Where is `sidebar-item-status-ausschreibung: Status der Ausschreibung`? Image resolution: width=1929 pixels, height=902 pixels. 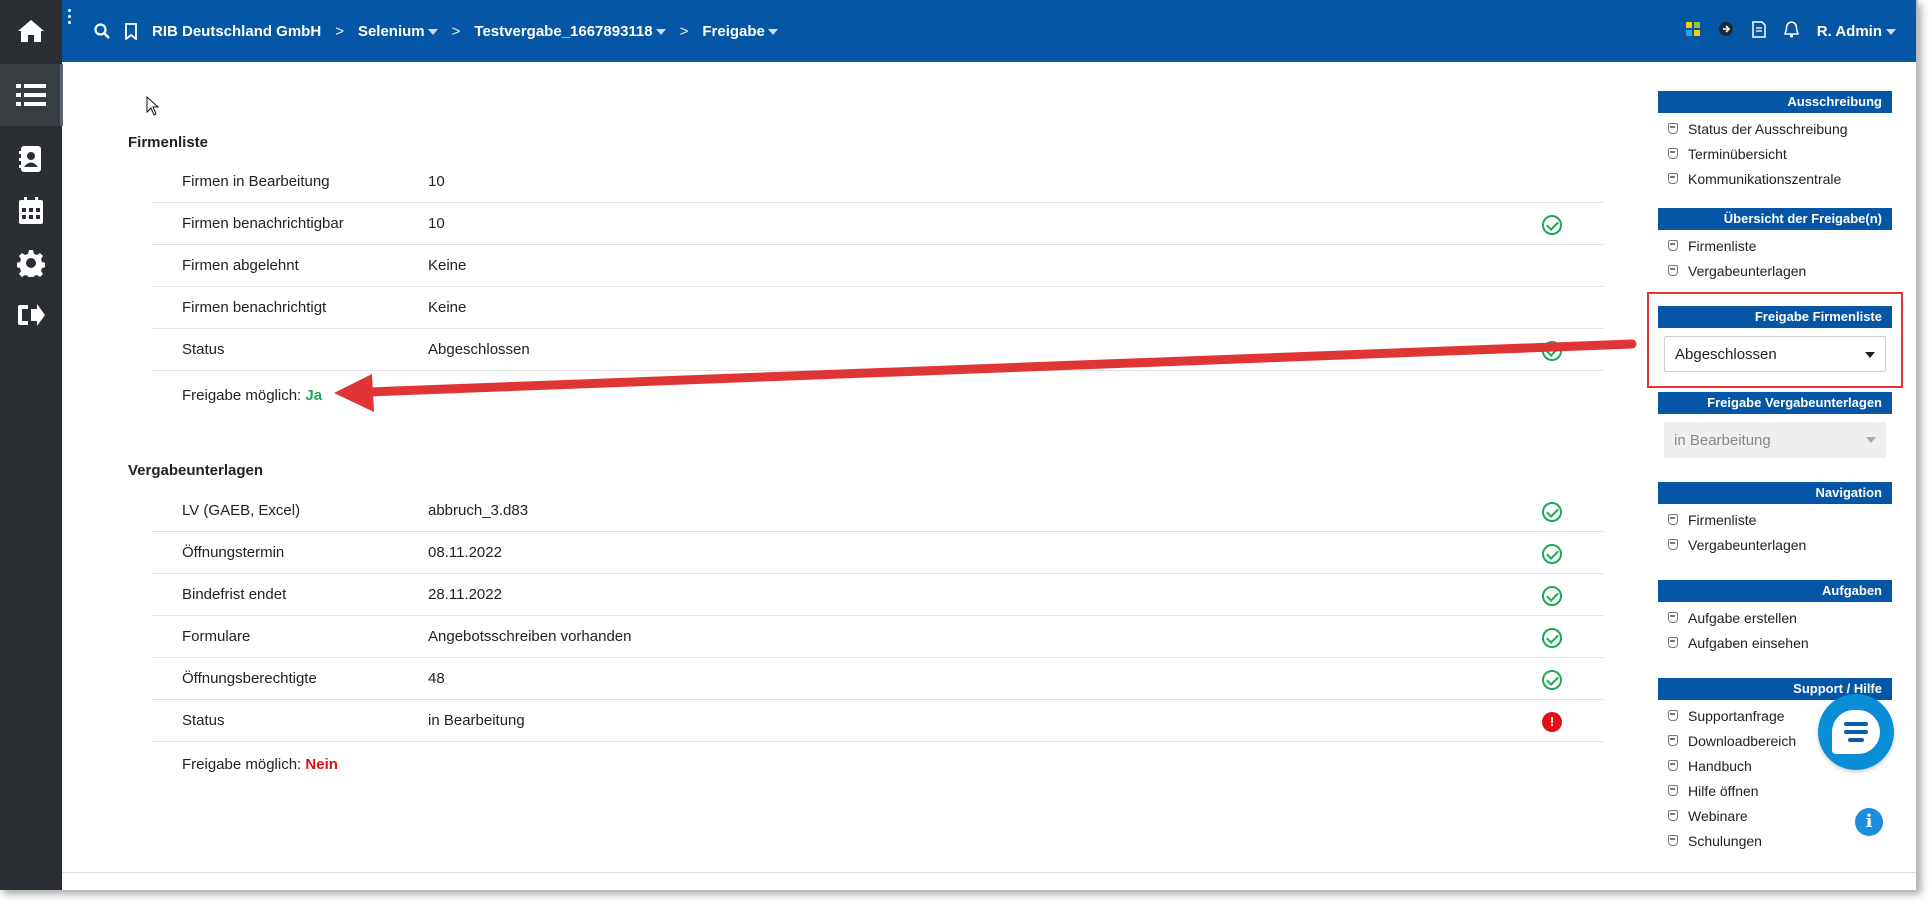 sidebar-item-status-ausschreibung: Status der Ausschreibung is located at coordinates (1780, 128).